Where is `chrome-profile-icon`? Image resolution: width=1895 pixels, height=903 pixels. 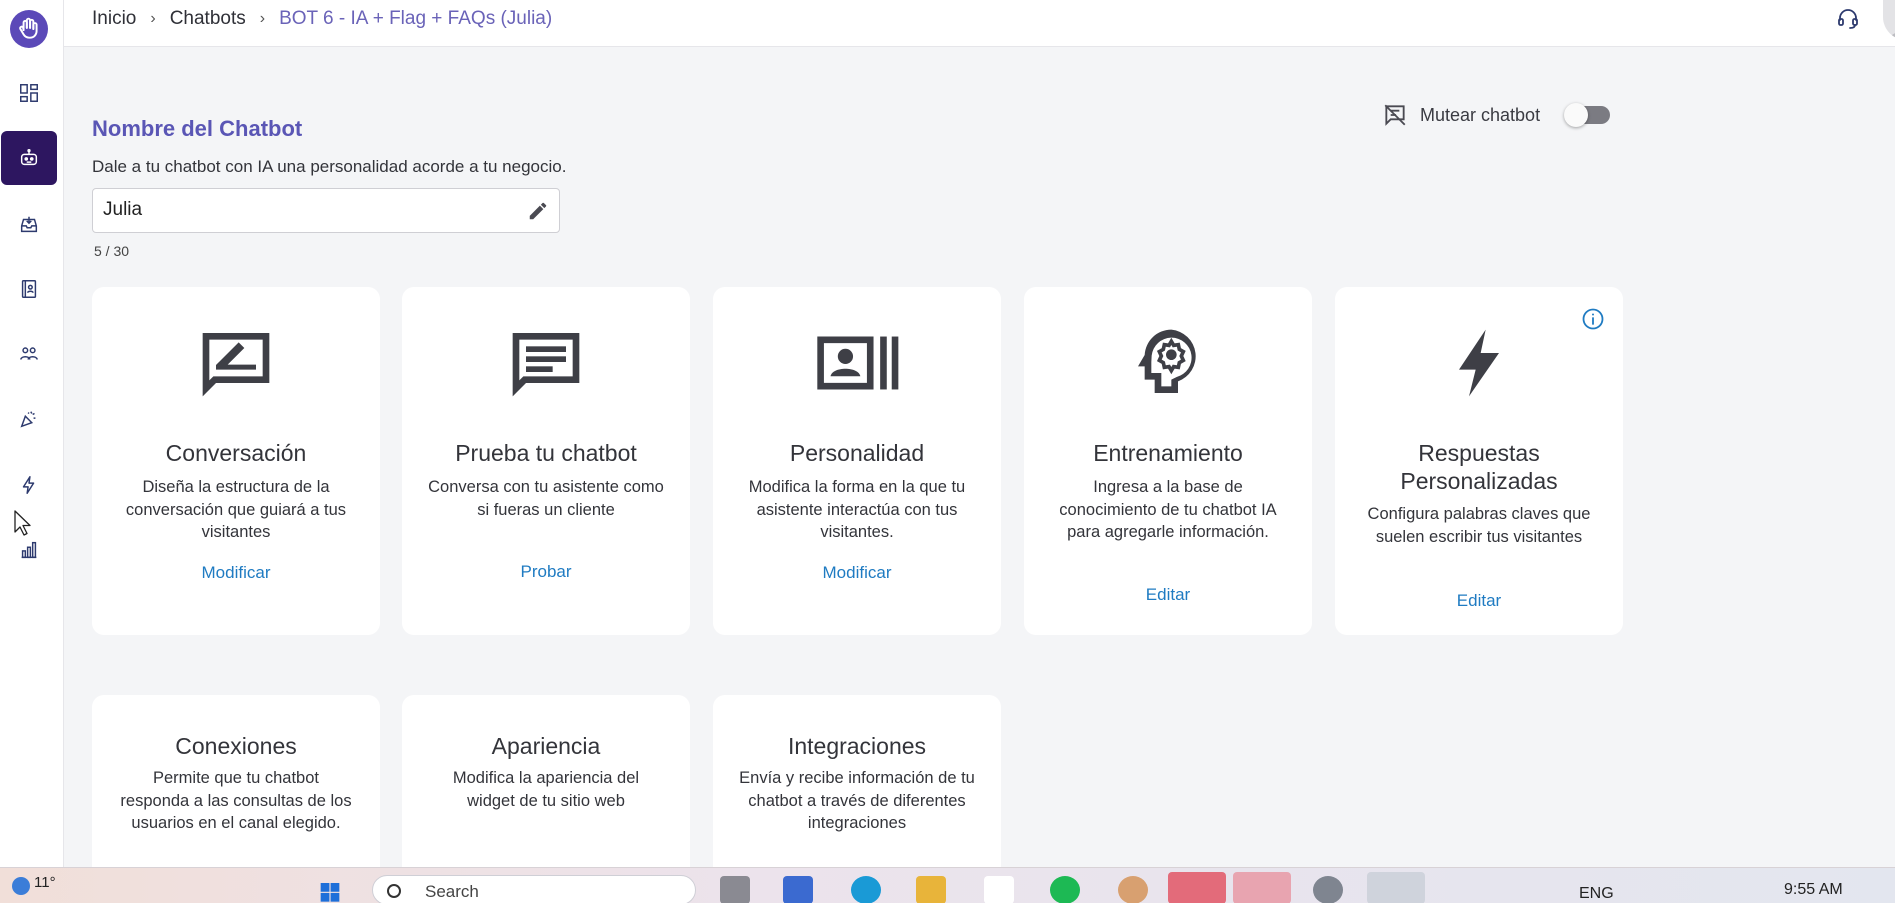
chrome-profile-icon is located at coordinates (1133, 889).